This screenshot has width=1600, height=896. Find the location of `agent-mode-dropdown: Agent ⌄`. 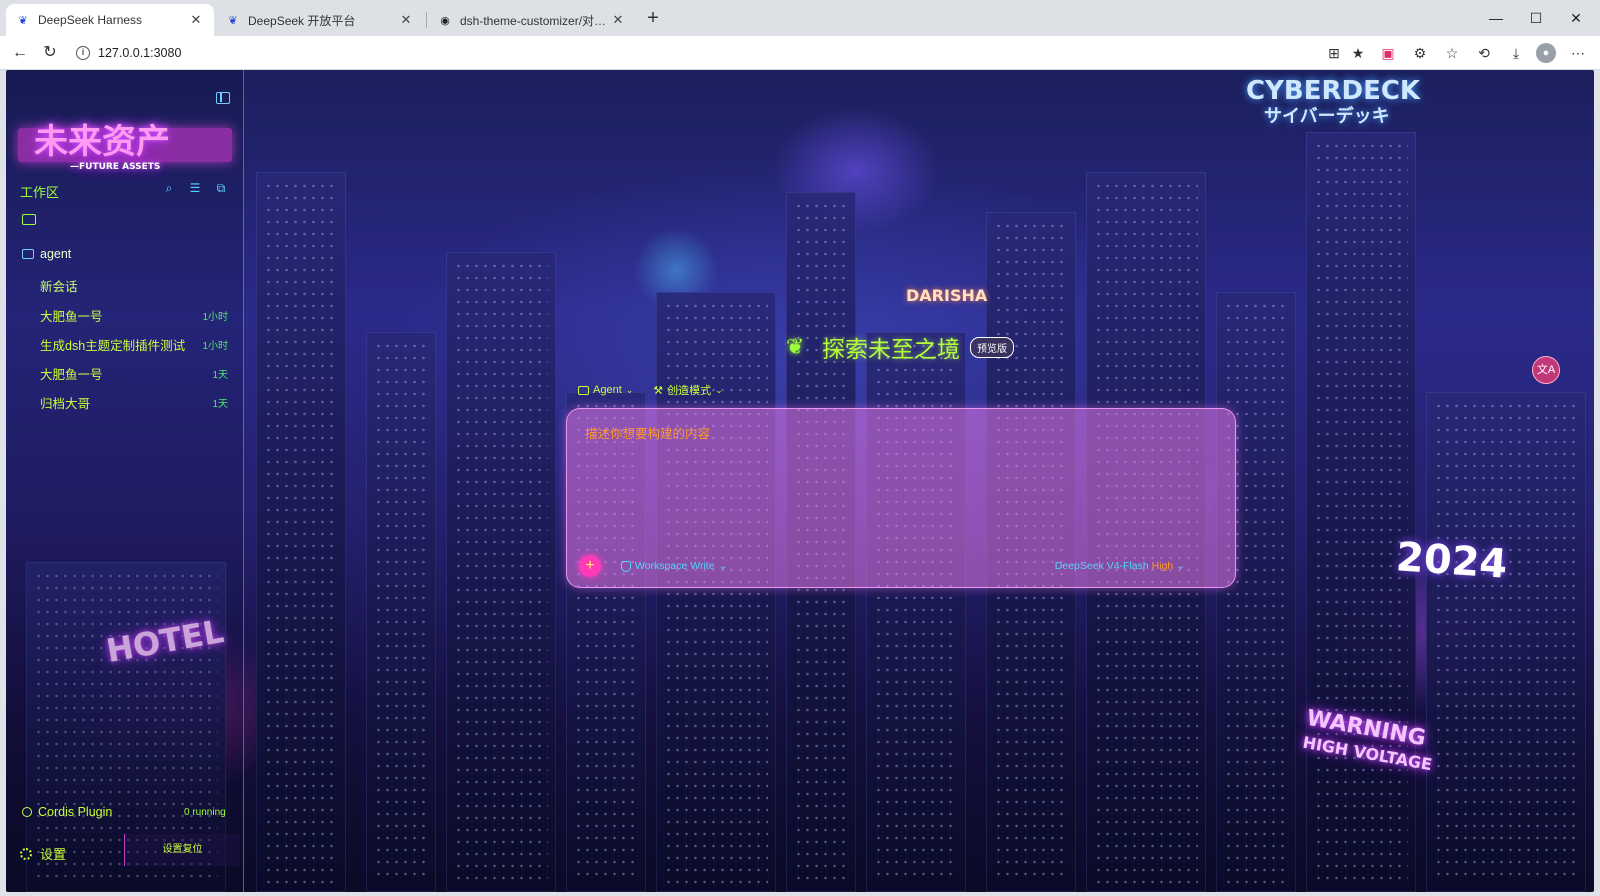

agent-mode-dropdown: Agent ⌄ is located at coordinates (605, 390).